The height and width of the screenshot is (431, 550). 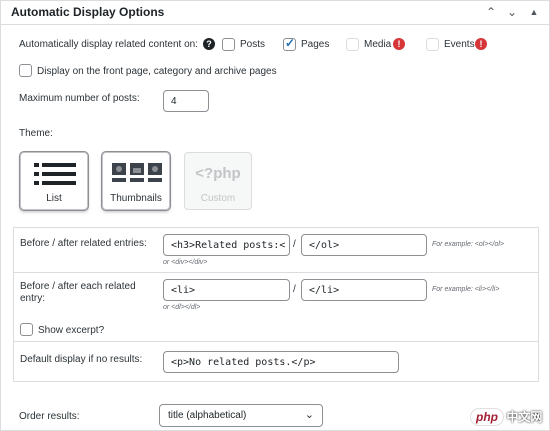 What do you see at coordinates (25, 70) in the screenshot?
I see `front-page-checkbox` at bounding box center [25, 70].